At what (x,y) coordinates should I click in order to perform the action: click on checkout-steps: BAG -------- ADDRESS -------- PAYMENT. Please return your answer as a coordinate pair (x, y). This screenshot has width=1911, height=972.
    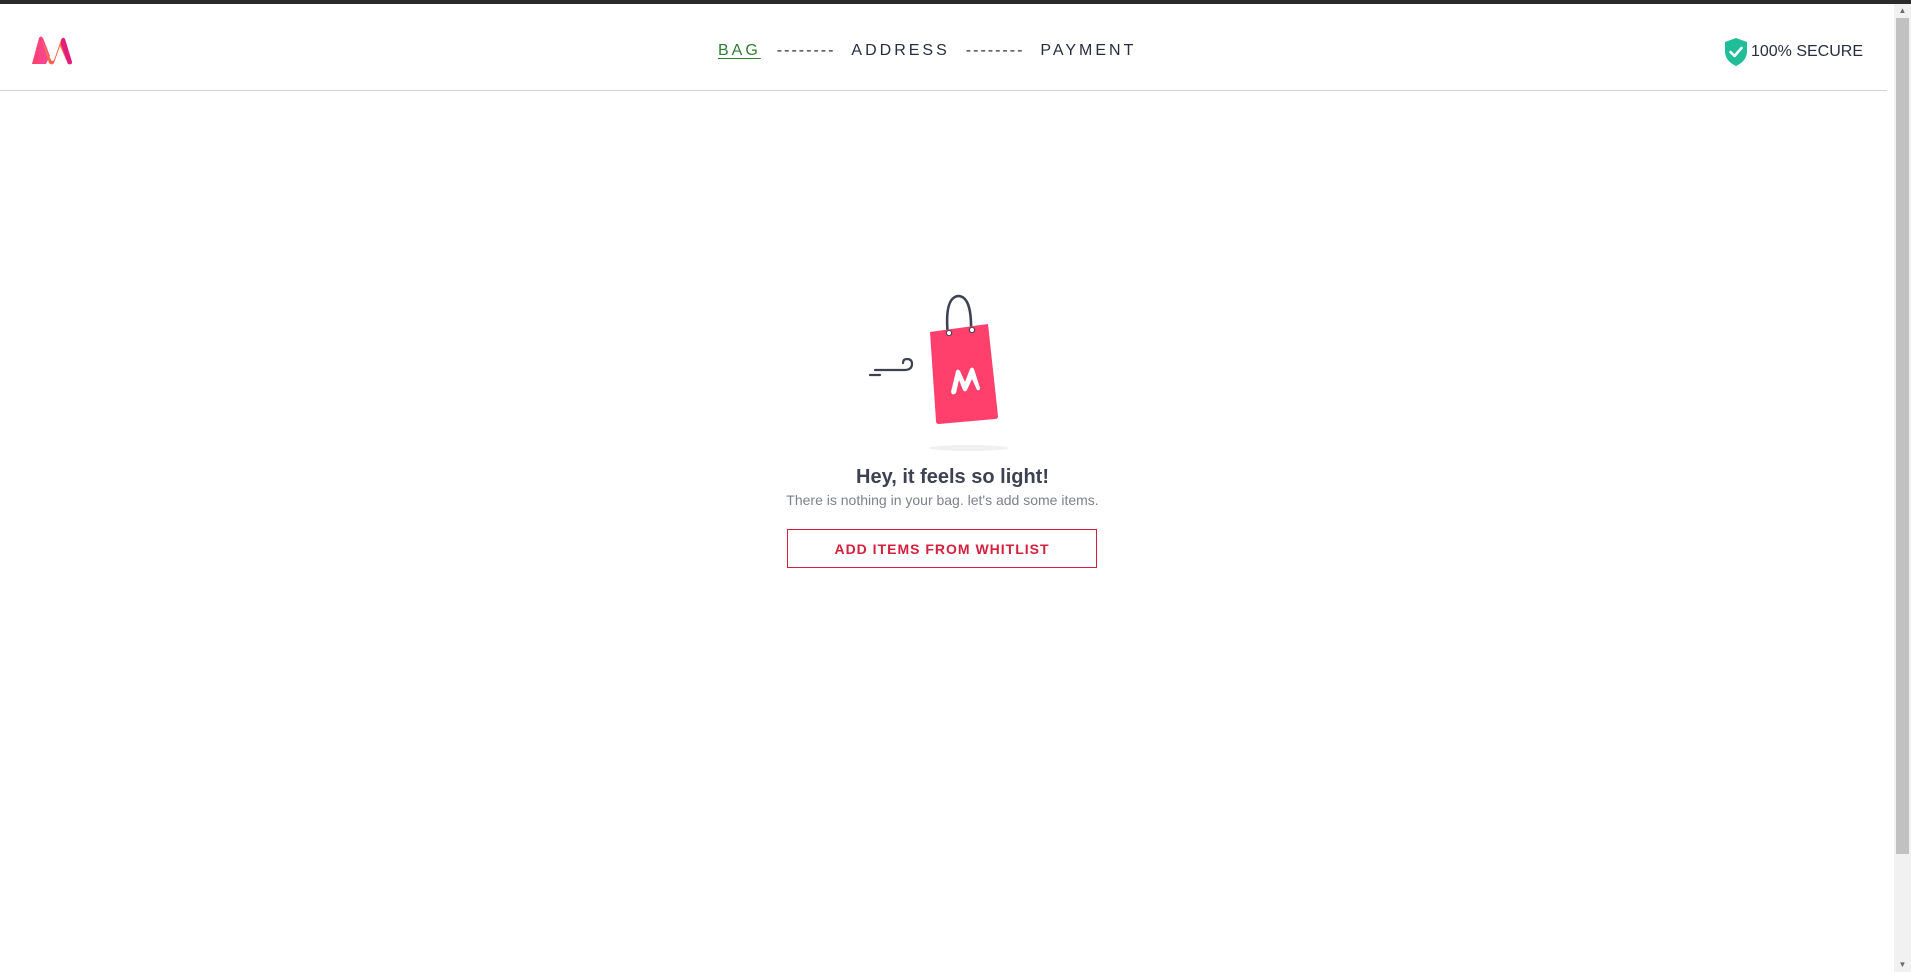
    Looking at the image, I should click on (927, 51).